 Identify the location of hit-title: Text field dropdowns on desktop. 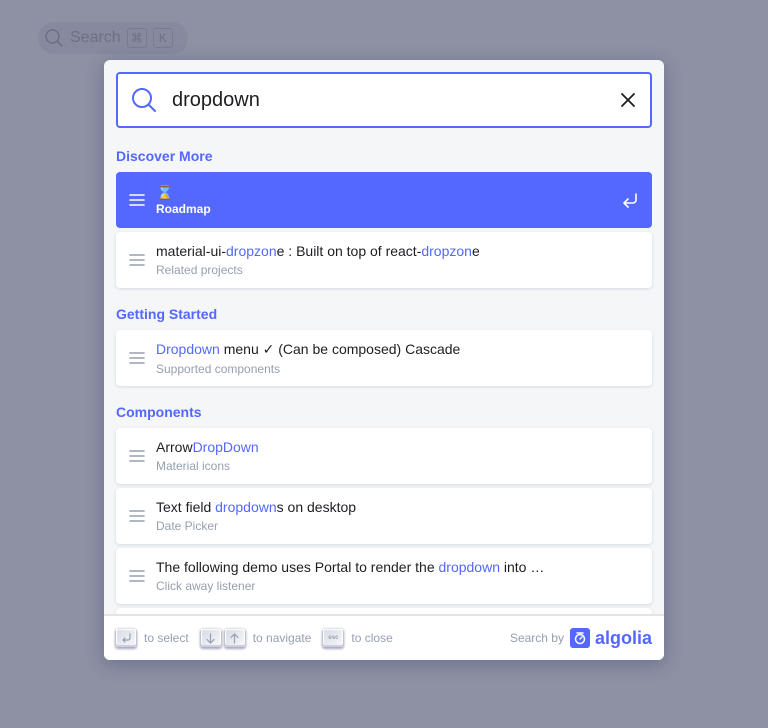
(256, 507).